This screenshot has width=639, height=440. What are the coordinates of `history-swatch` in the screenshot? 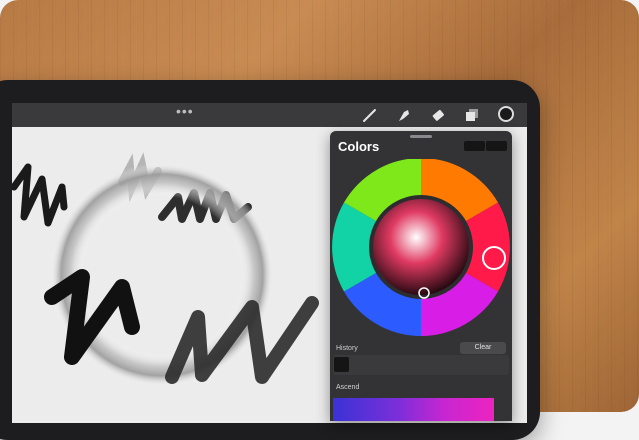 It's located at (341, 364).